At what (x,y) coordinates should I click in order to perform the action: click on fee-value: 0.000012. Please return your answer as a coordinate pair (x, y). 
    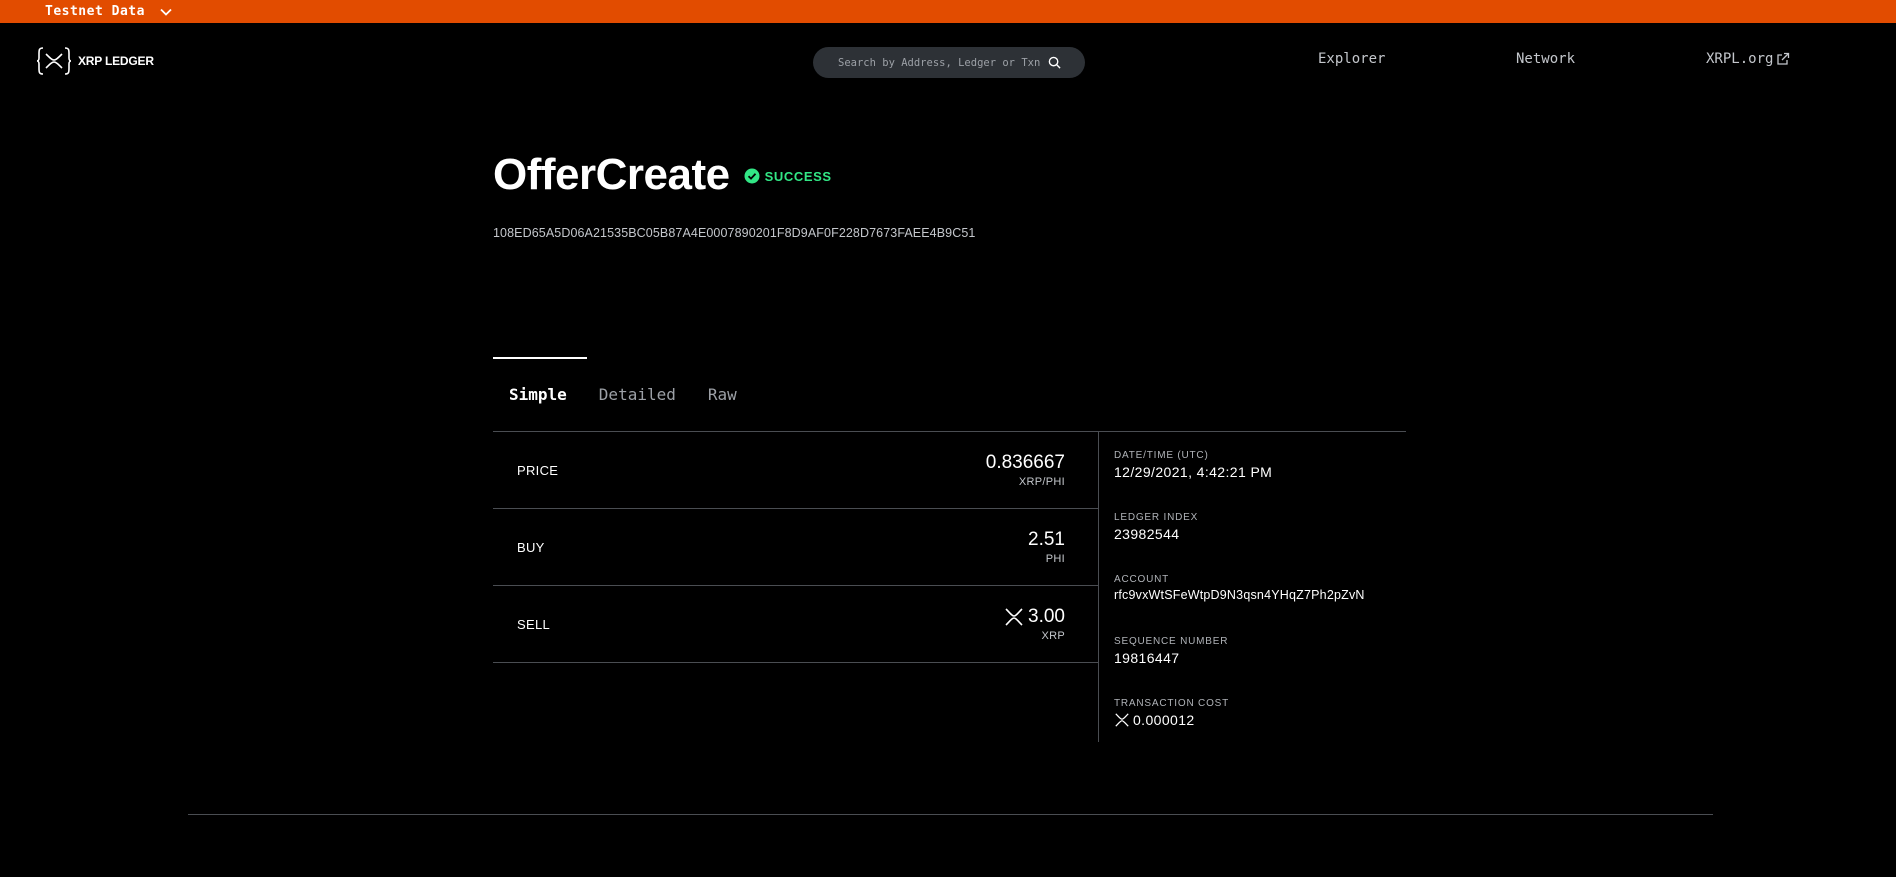
    Looking at the image, I should click on (1239, 720).